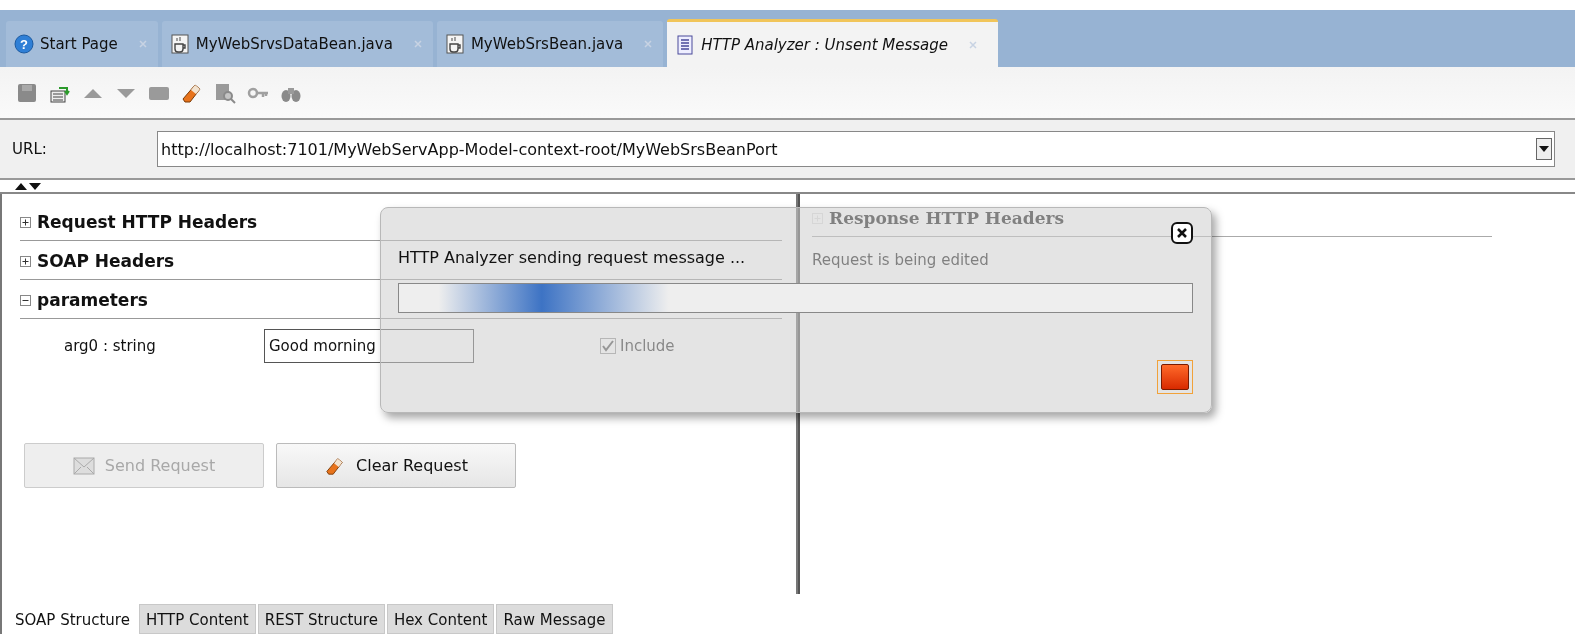  What do you see at coordinates (608, 346) in the screenshot?
I see `include-checkbox` at bounding box center [608, 346].